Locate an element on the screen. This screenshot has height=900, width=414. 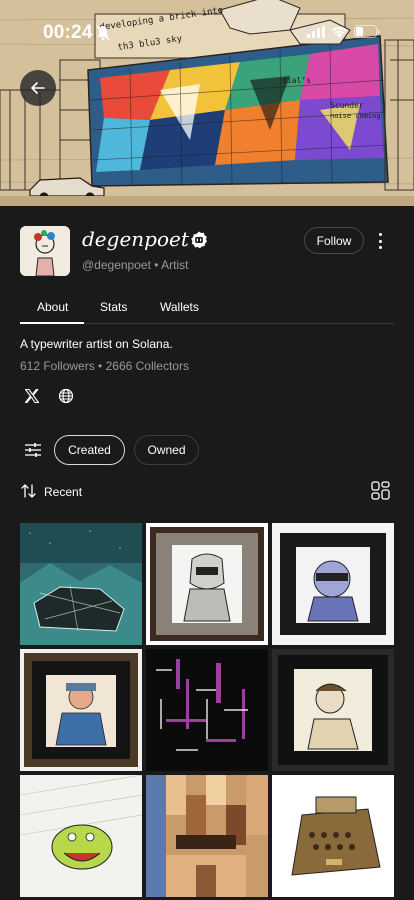
more-vertical-icon is located at coordinates (380, 241).